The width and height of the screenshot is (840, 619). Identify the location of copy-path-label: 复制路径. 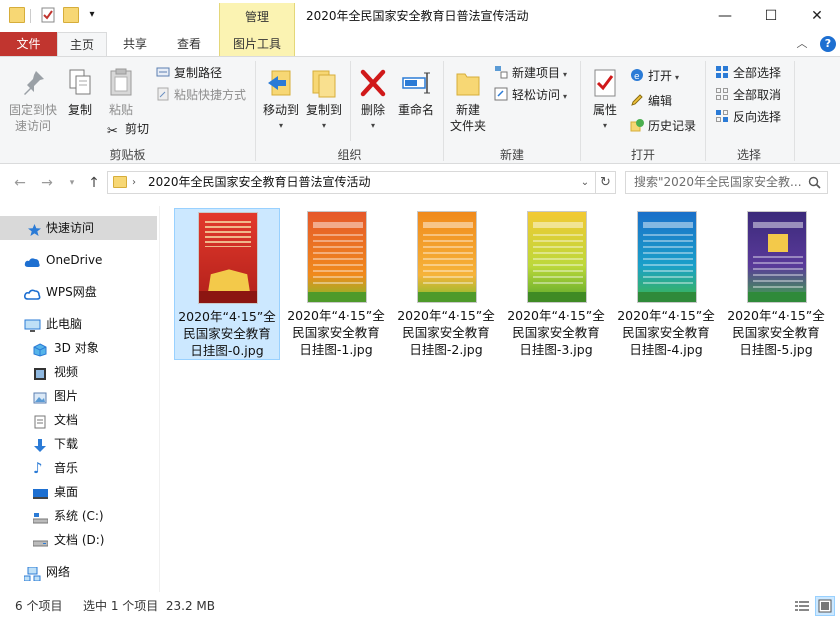
(198, 73).